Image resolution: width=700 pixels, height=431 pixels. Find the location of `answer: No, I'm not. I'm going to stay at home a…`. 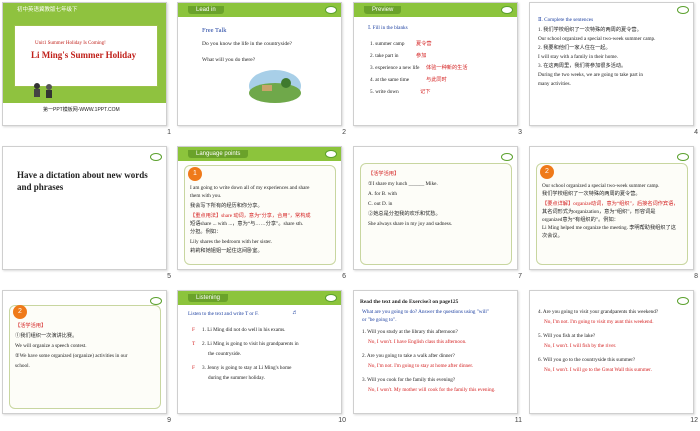

answer: No, I'm not. I'm going to stay at home a… is located at coordinates (421, 366).